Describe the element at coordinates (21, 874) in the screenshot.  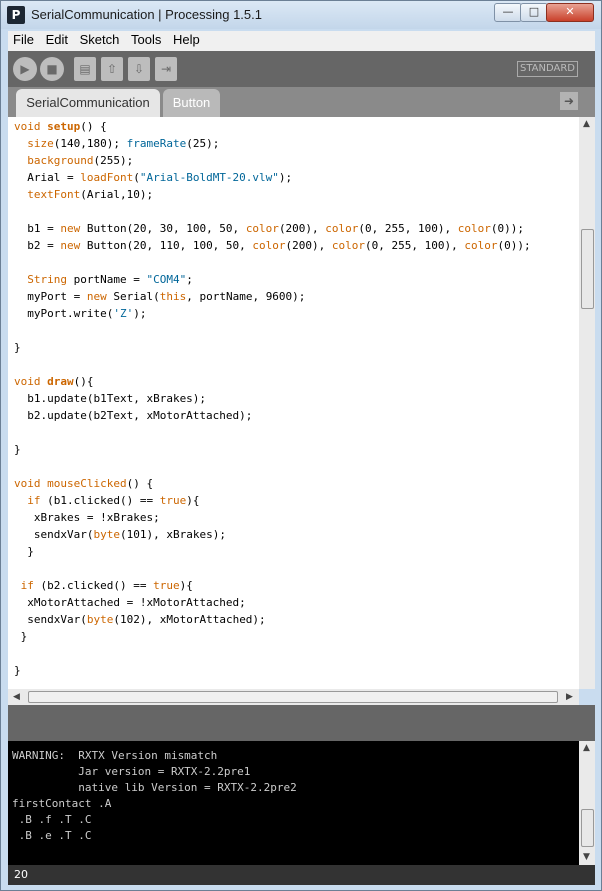
I see `line-number: 20` at that location.